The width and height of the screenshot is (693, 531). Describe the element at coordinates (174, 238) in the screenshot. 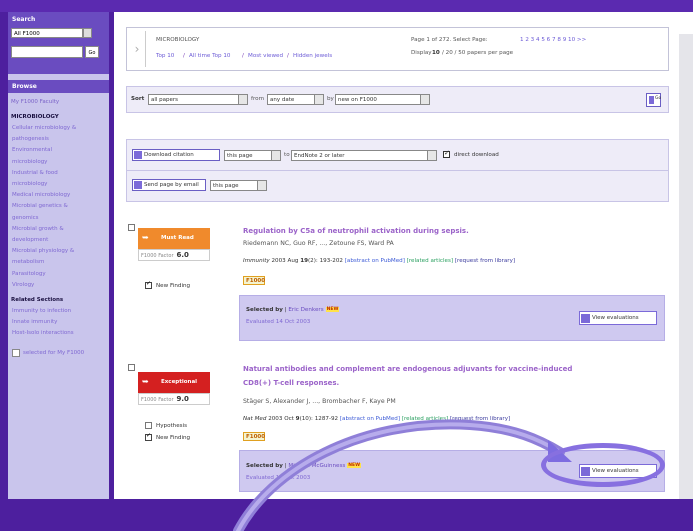

I see `must-read-badge: ➥ Must Read` at that location.